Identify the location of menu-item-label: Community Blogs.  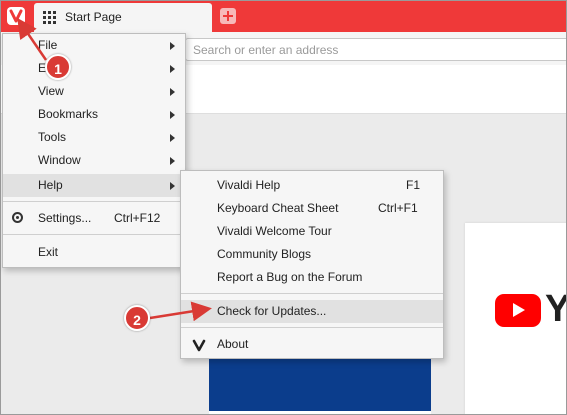
(264, 254).